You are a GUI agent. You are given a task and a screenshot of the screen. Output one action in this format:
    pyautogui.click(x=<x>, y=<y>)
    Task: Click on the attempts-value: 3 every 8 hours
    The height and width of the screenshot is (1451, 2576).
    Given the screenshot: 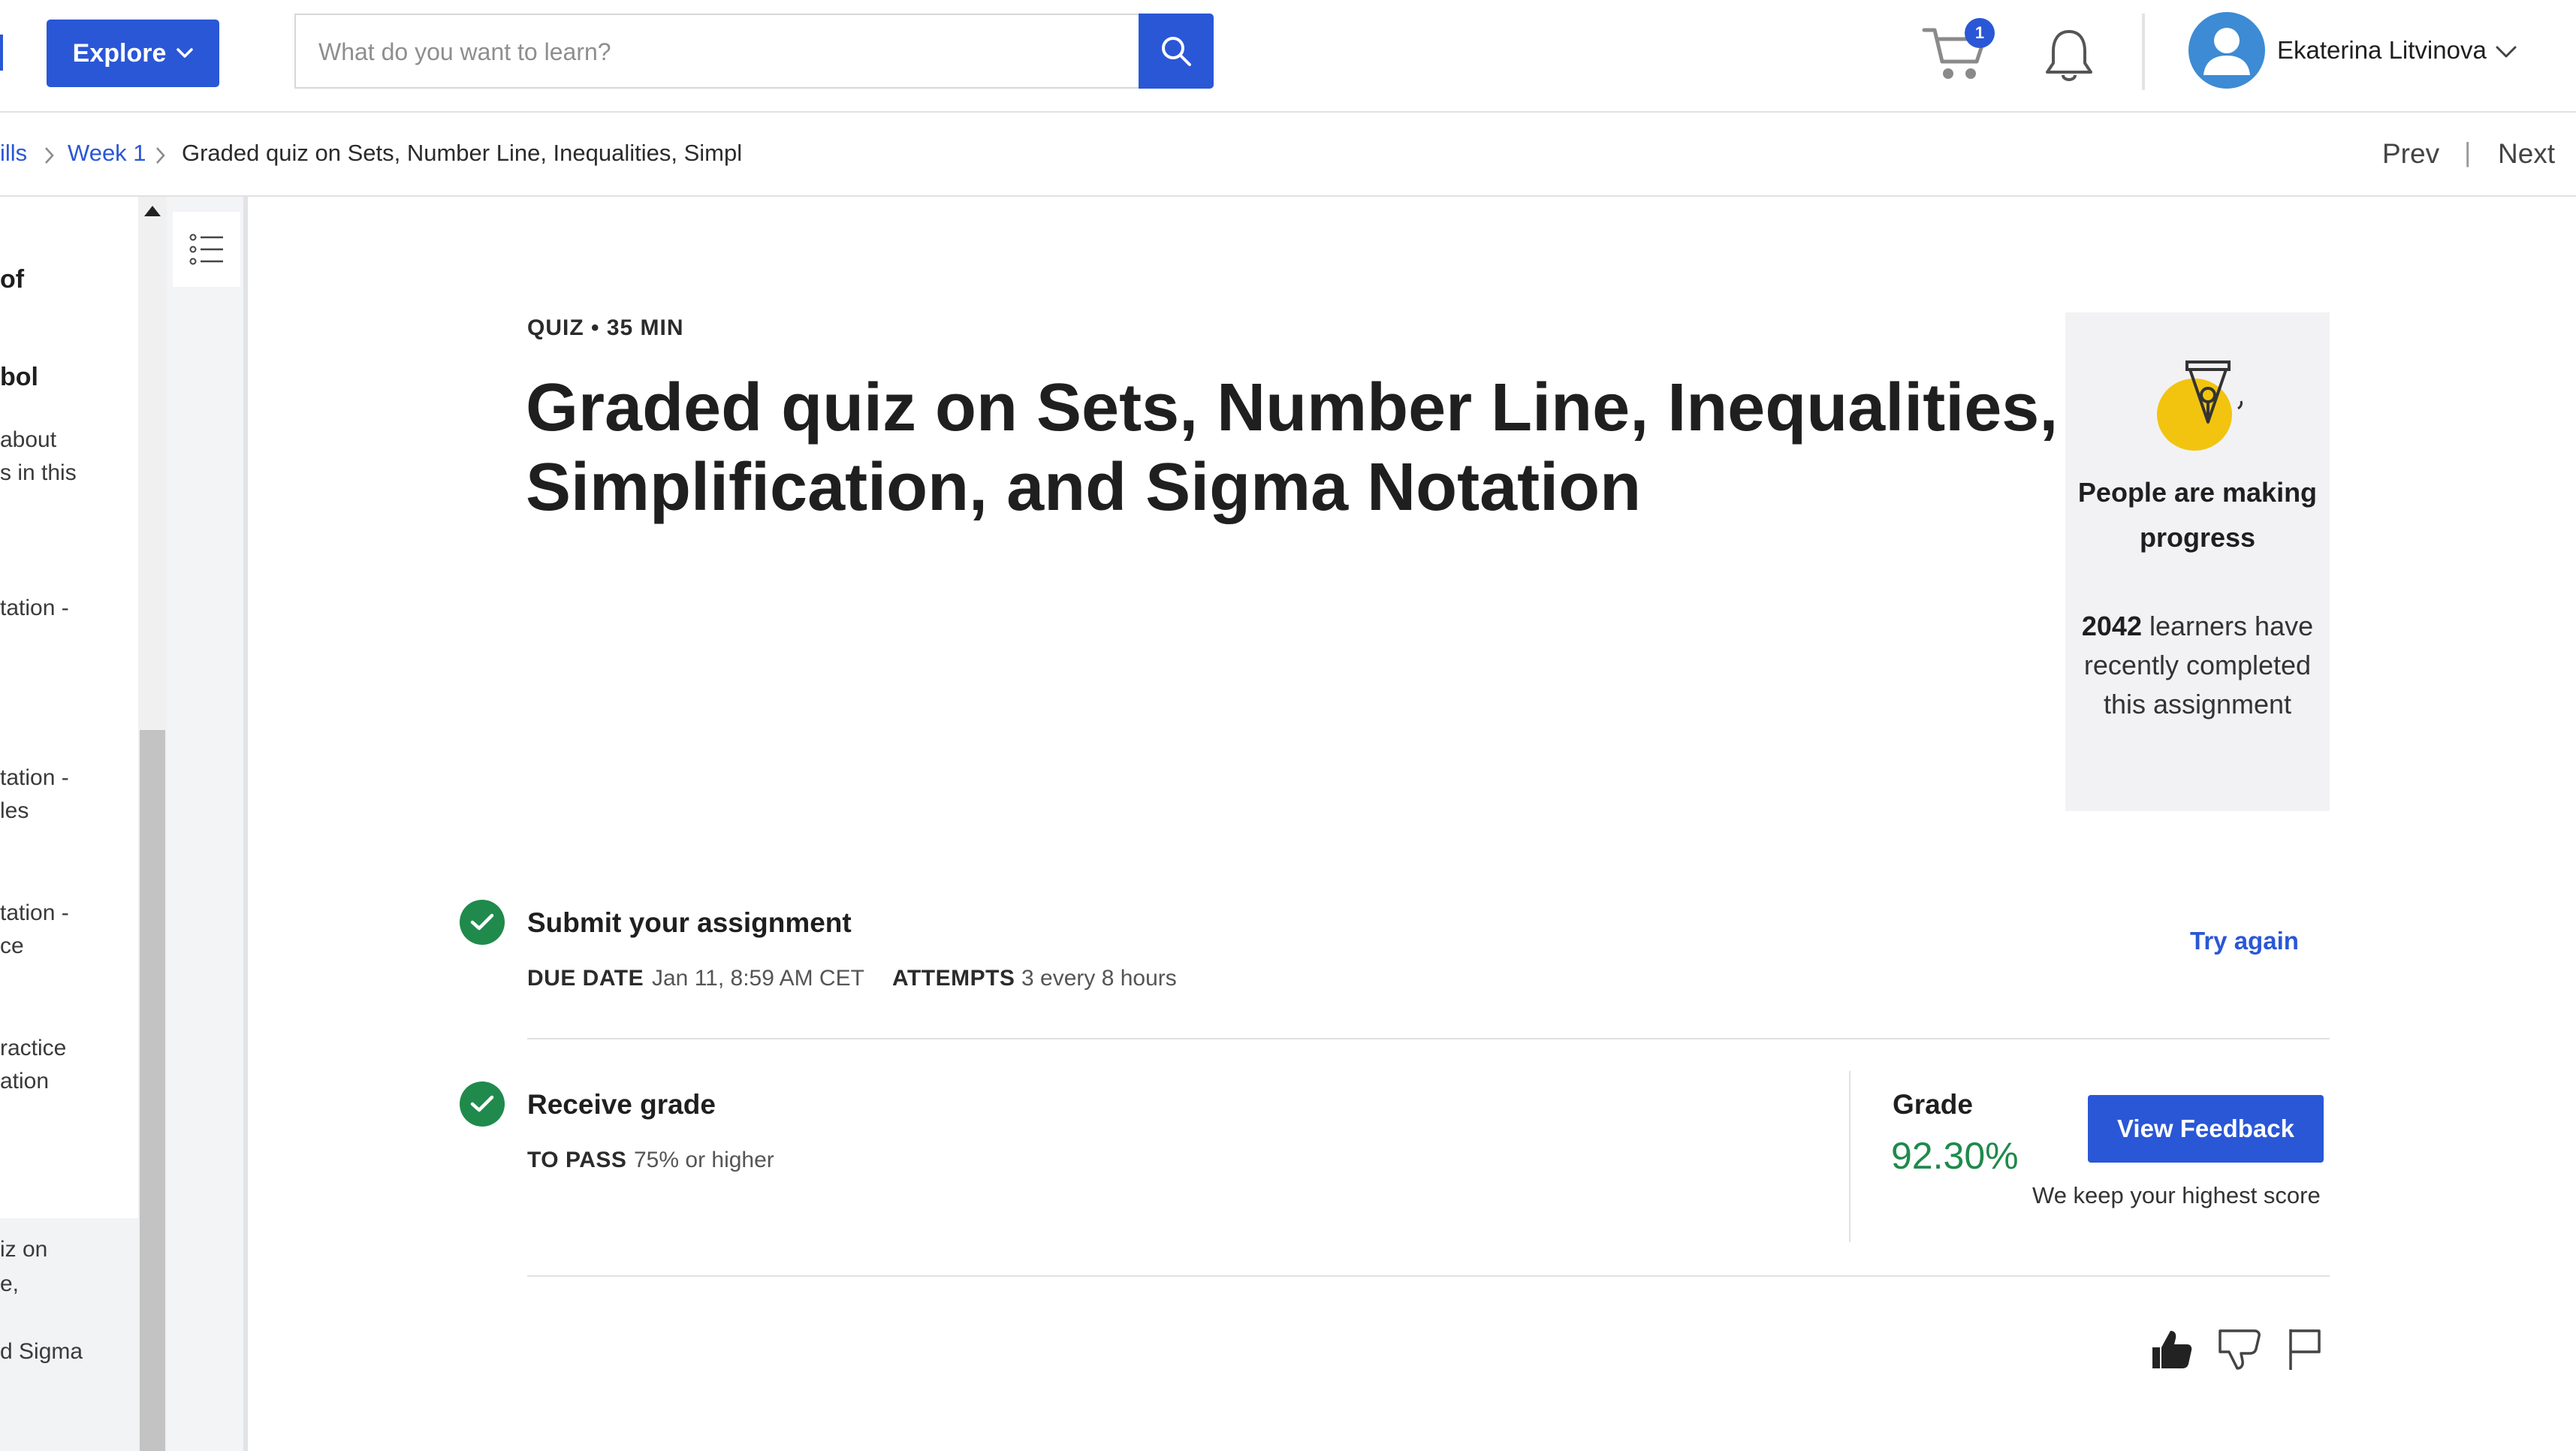 What is the action you would take?
    pyautogui.click(x=1099, y=978)
    